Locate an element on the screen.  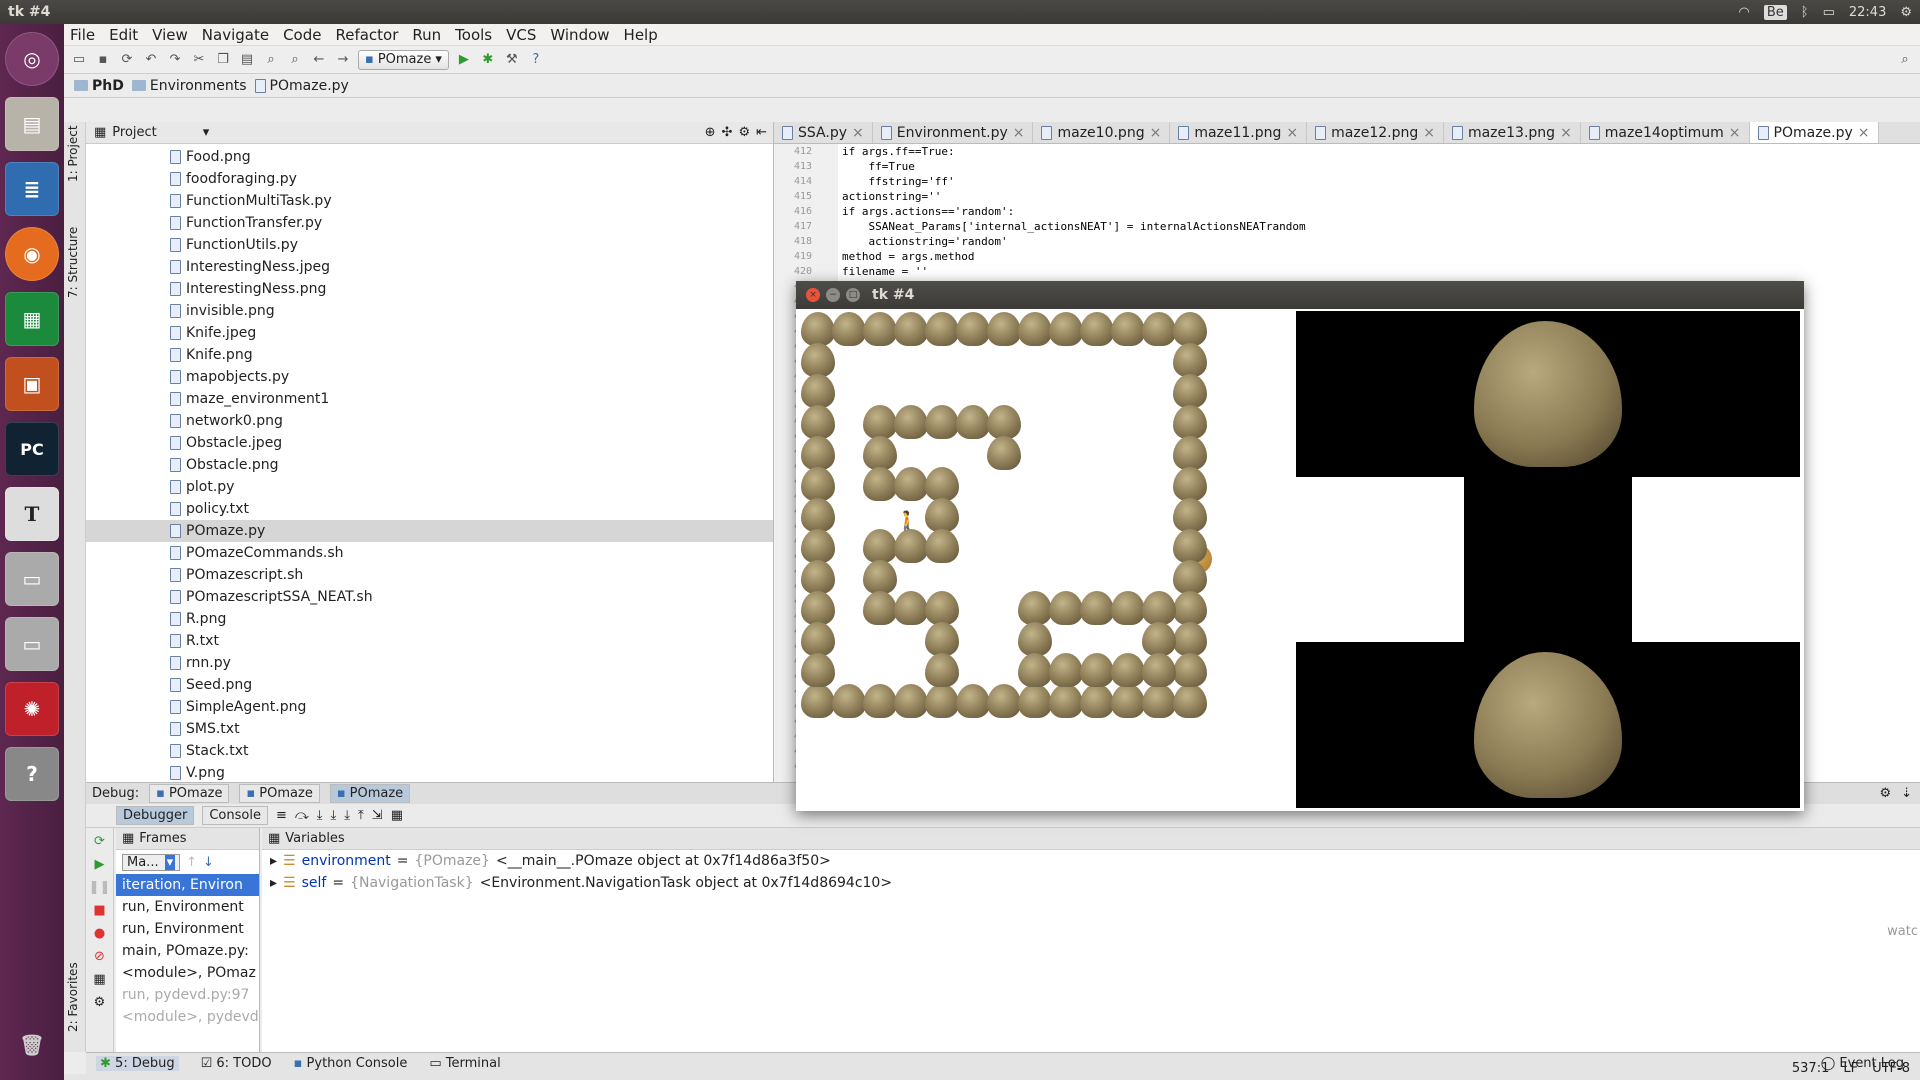
menu-help: Help is located at coordinates (641, 35).